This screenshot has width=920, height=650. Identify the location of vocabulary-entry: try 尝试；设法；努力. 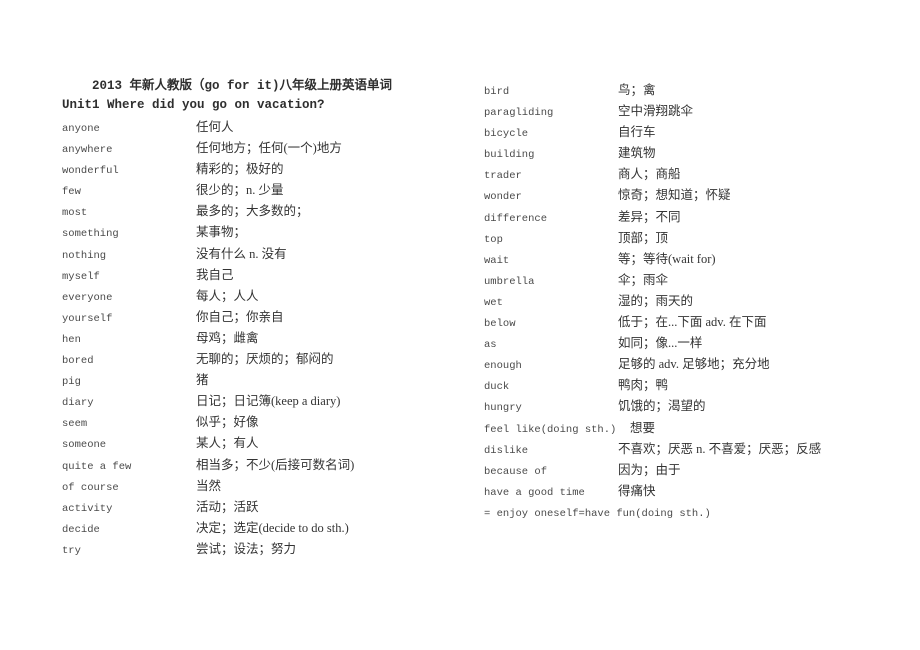
(262, 548).